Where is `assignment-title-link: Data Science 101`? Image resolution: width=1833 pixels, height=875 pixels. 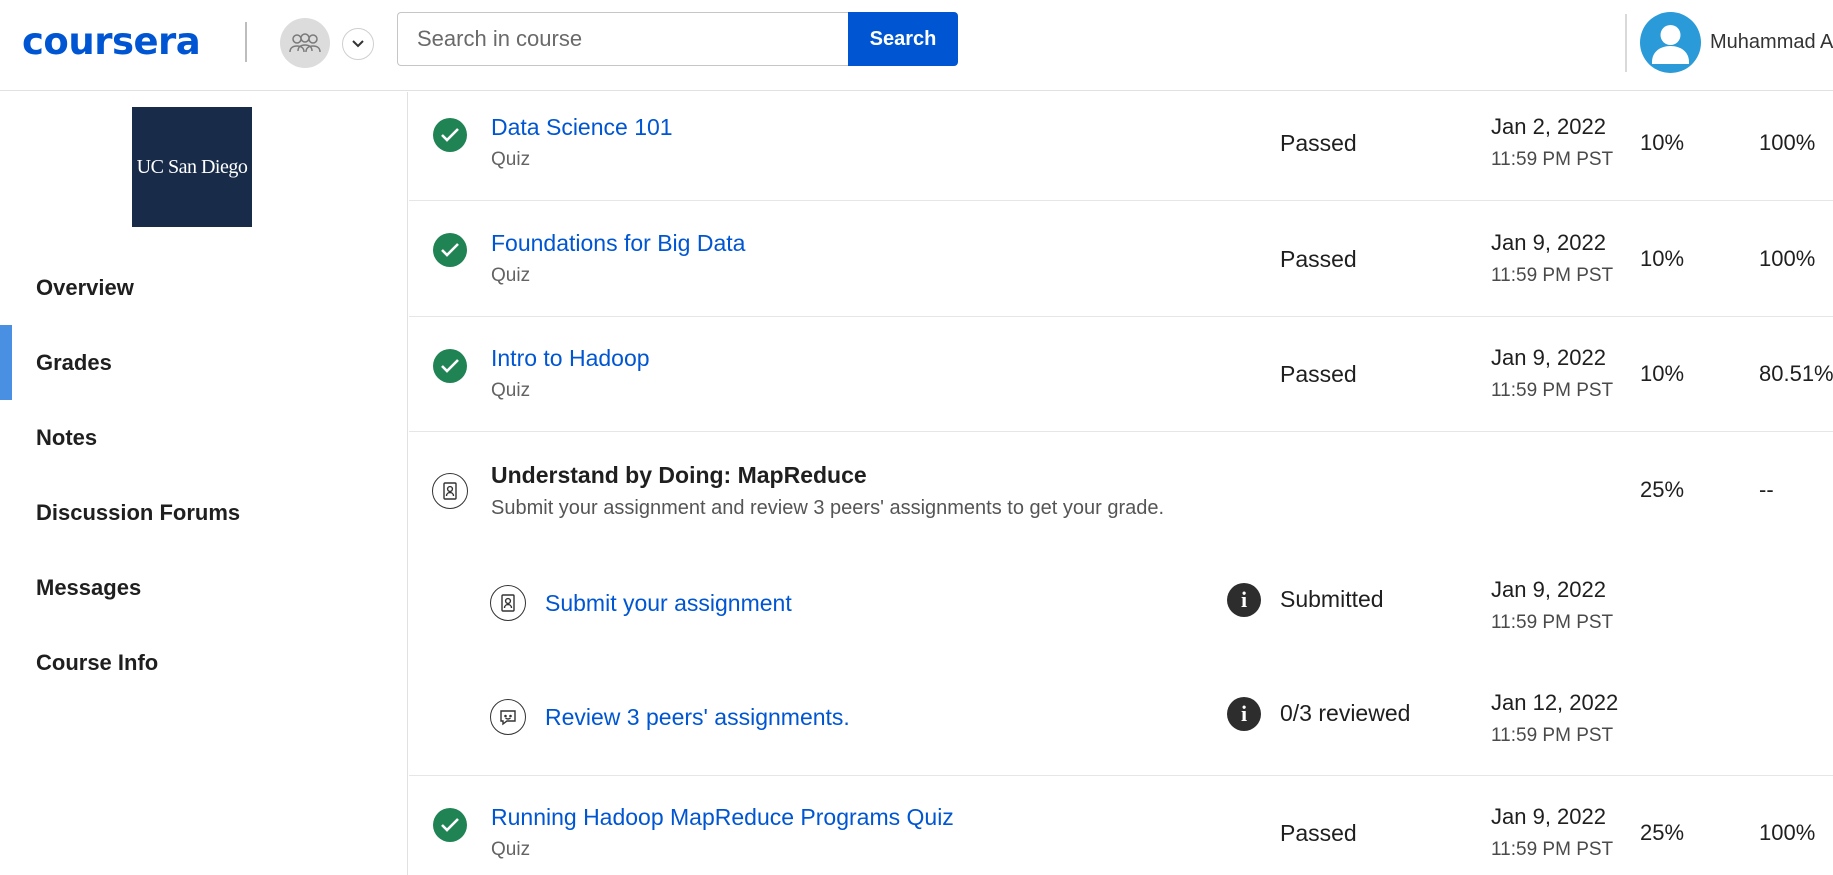 assignment-title-link: Data Science 101 is located at coordinates (582, 127).